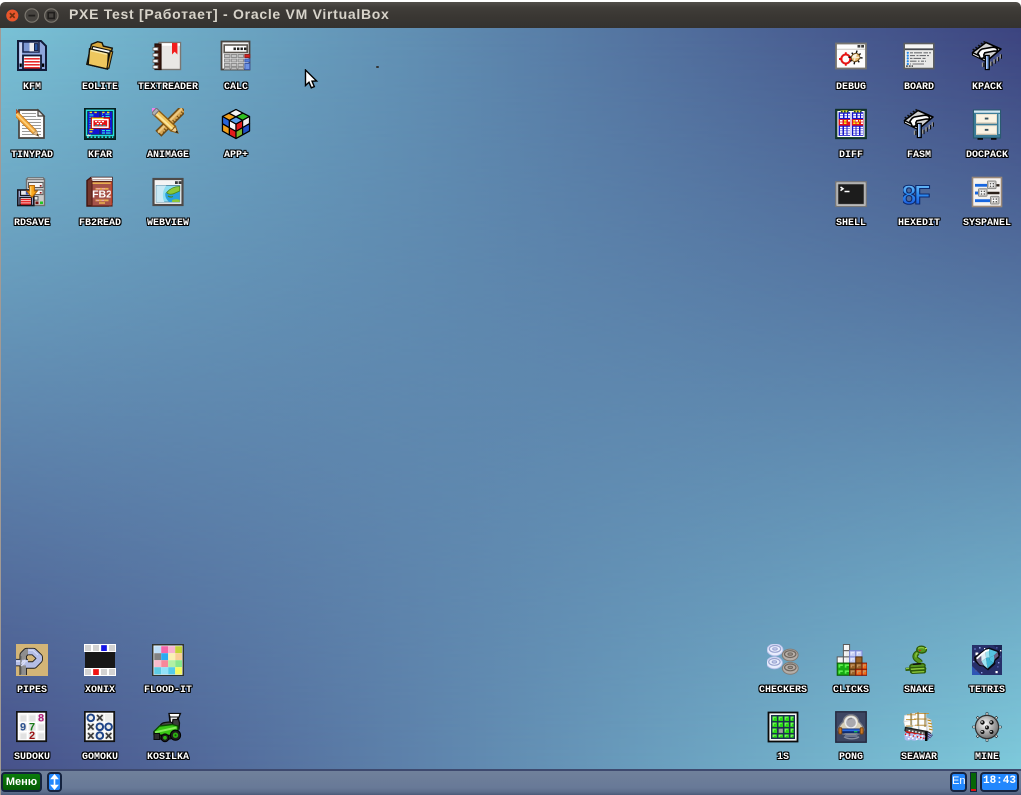 This screenshot has width=1021, height=795. I want to click on svg-text: 8, so click(41, 719).